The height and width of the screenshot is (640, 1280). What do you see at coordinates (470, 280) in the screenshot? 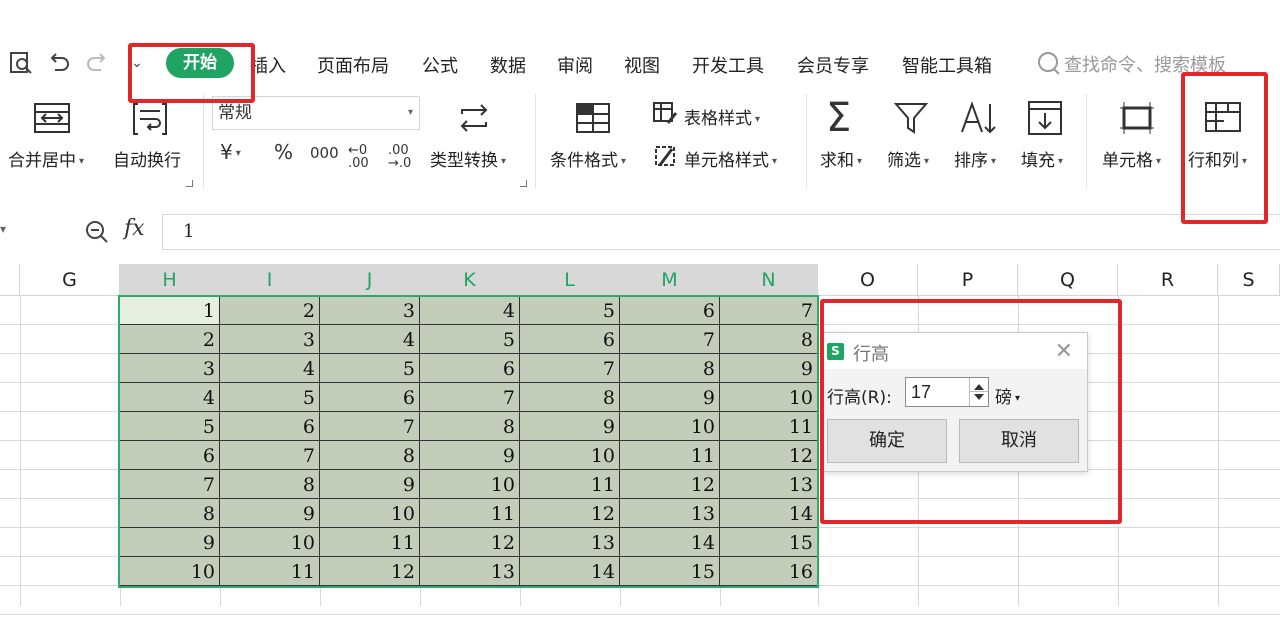
I see `column-header-k: K` at bounding box center [470, 280].